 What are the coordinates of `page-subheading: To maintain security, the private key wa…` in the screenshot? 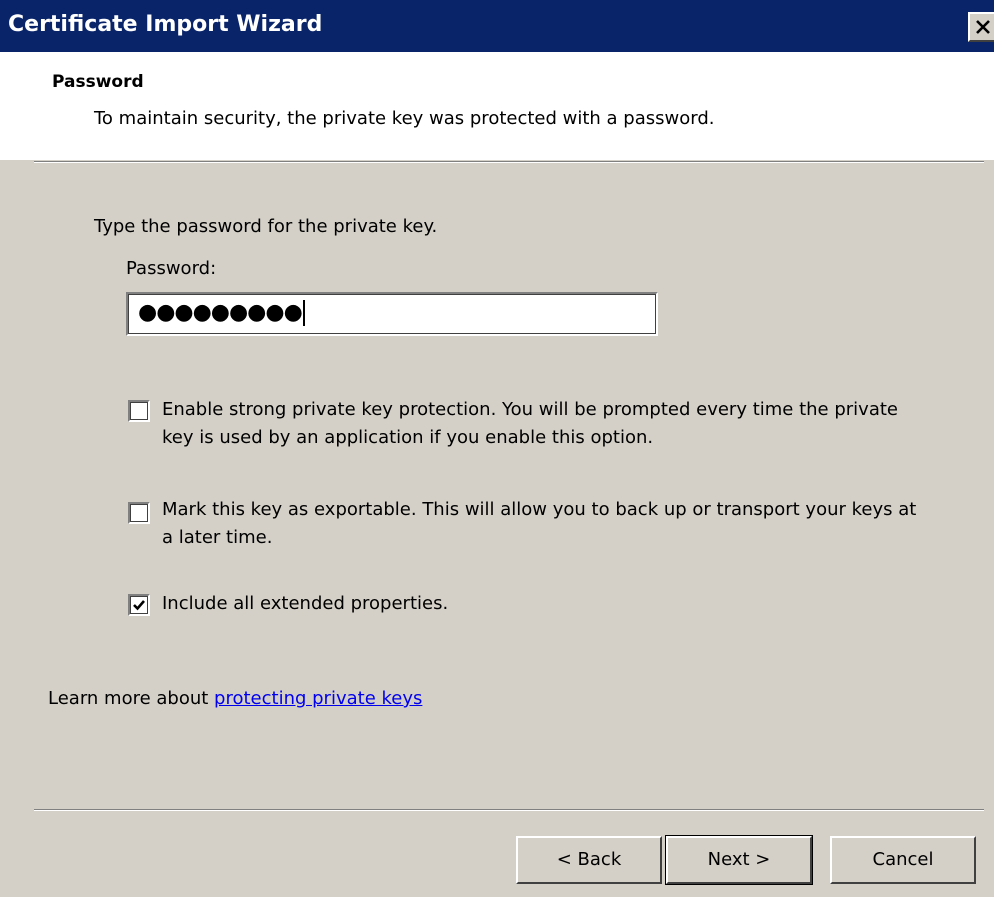 It's located at (404, 118).